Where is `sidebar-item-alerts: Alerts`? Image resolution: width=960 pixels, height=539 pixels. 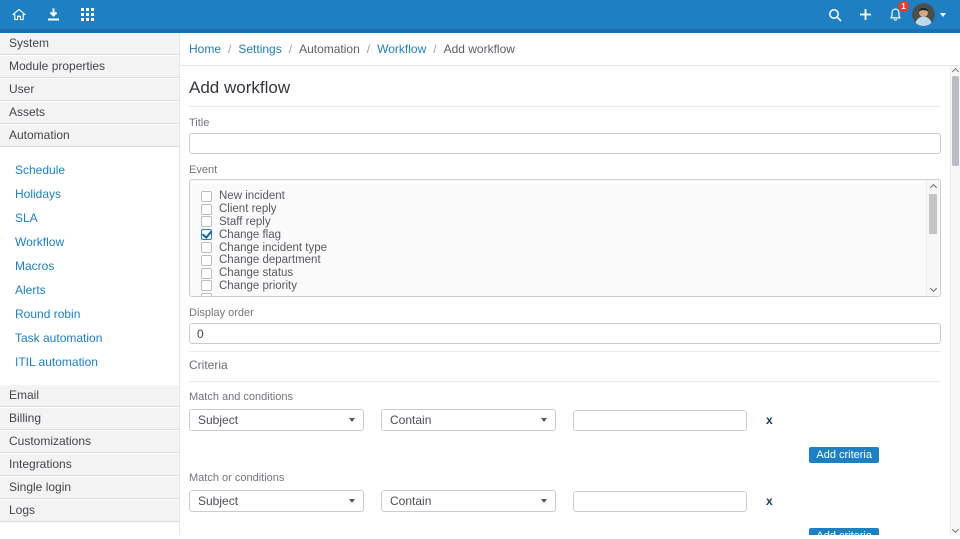 sidebar-item-alerts: Alerts is located at coordinates (89, 290).